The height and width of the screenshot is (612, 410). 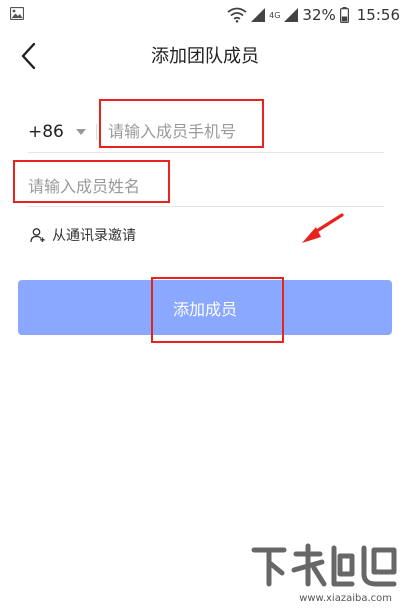 What do you see at coordinates (237, 15) in the screenshot?
I see `wifi-icon` at bounding box center [237, 15].